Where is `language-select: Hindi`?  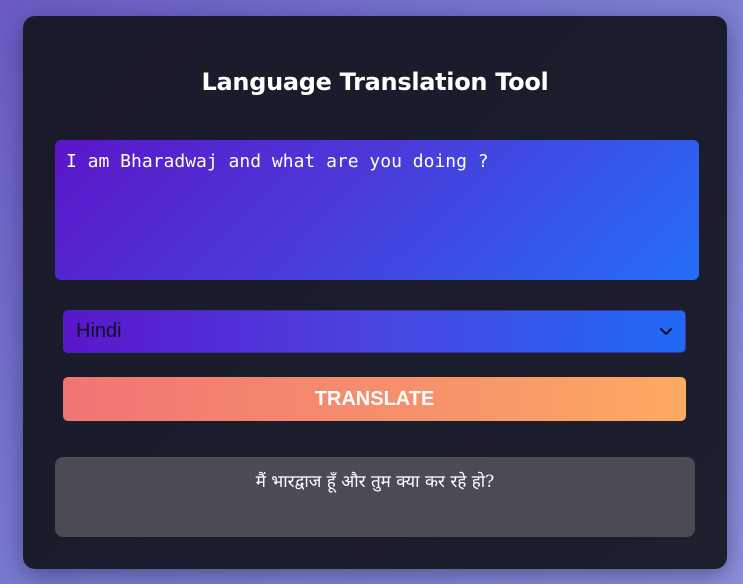
language-select: Hindi is located at coordinates (374, 331).